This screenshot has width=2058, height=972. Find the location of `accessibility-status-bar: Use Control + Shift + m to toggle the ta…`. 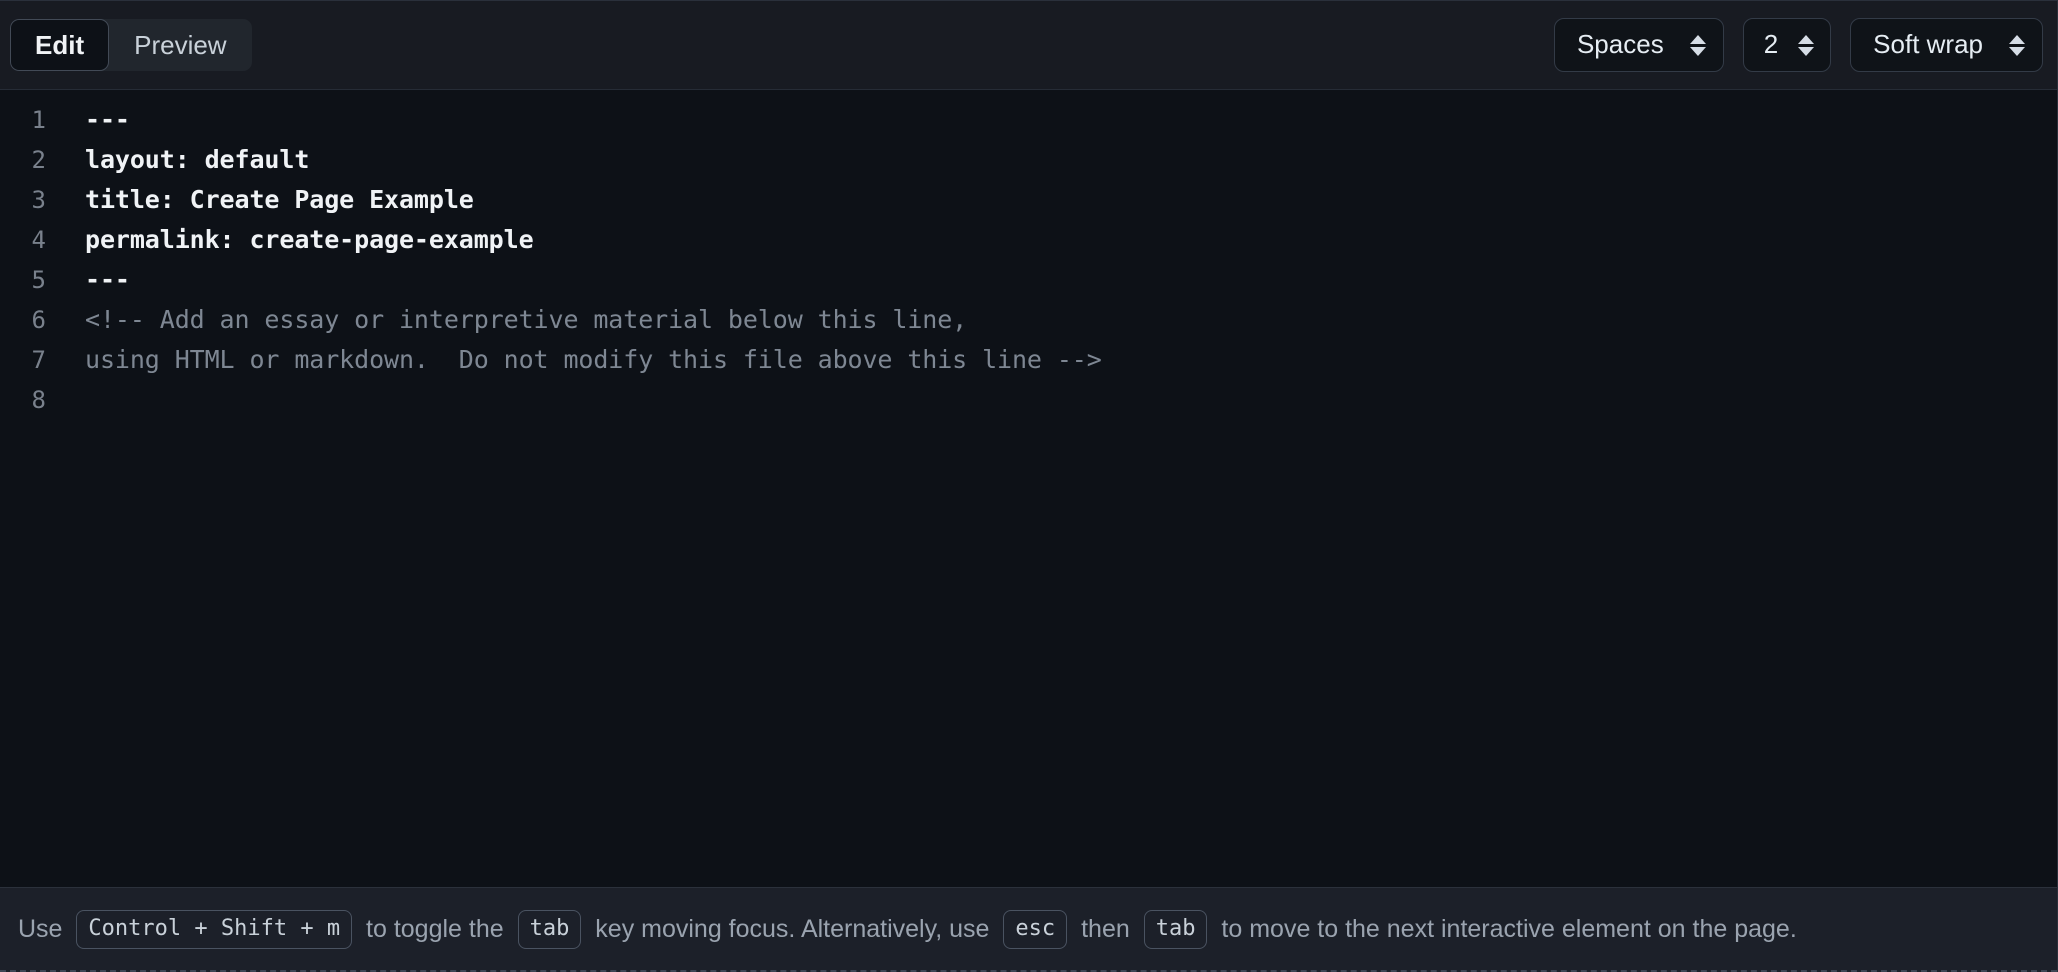

accessibility-status-bar: Use Control + Shift + m to toggle the ta… is located at coordinates (1028, 929).